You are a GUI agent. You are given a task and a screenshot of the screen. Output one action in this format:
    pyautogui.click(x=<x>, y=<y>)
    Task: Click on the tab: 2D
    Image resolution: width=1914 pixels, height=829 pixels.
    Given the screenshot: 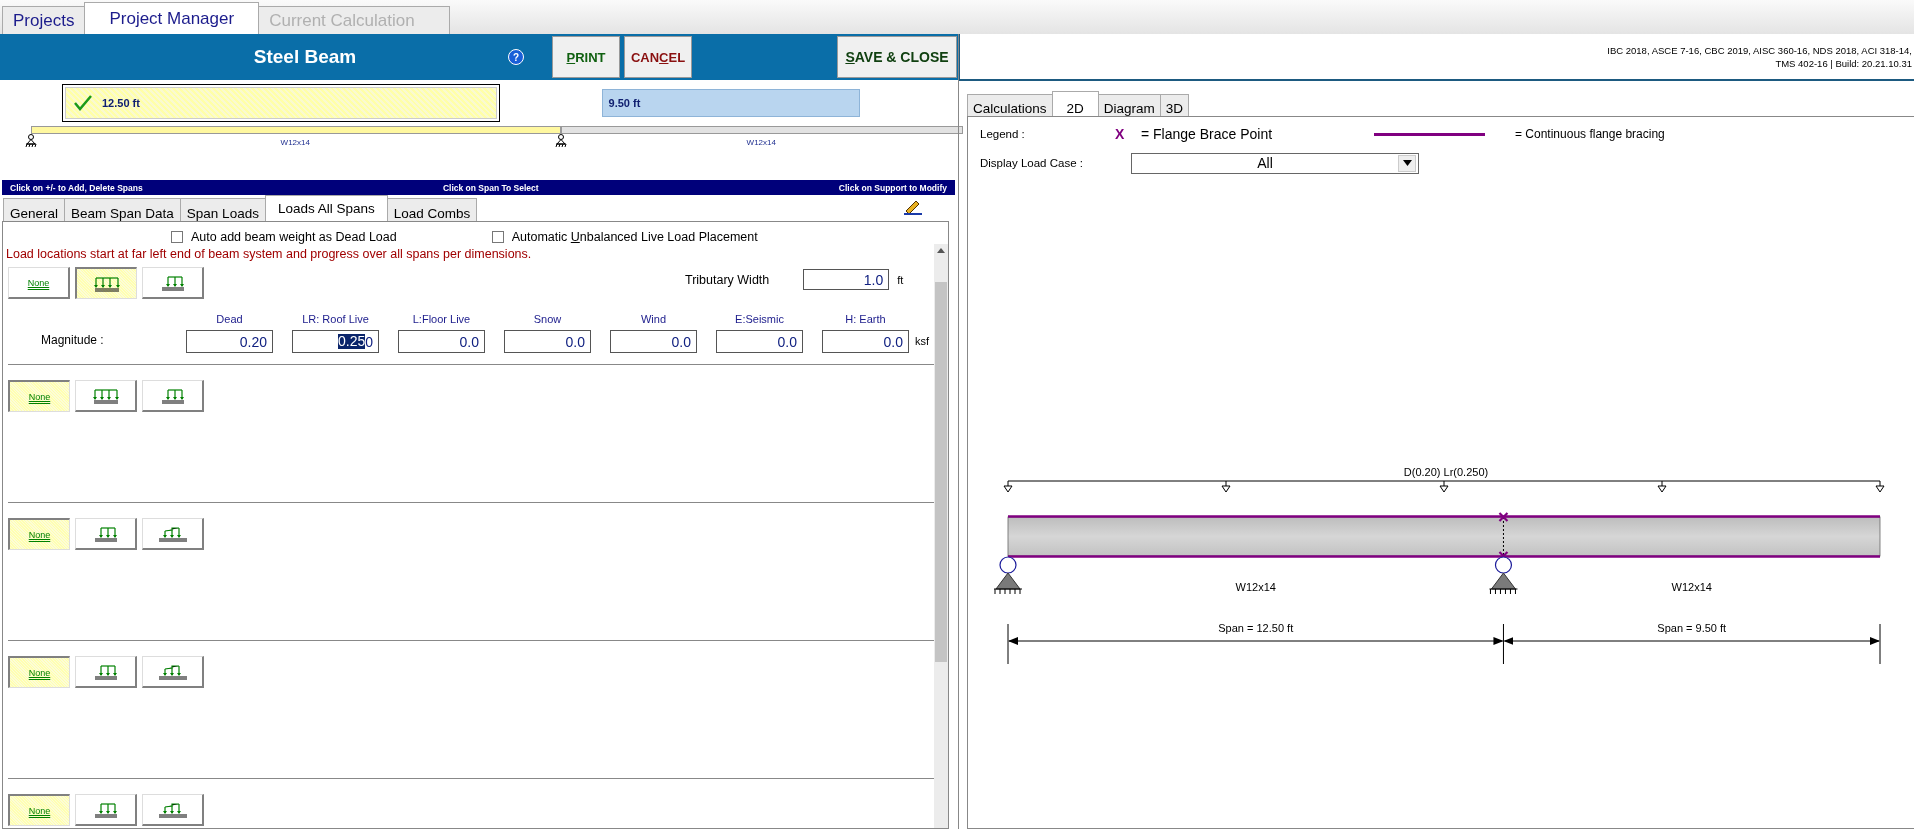 What is the action you would take?
    pyautogui.click(x=1075, y=103)
    